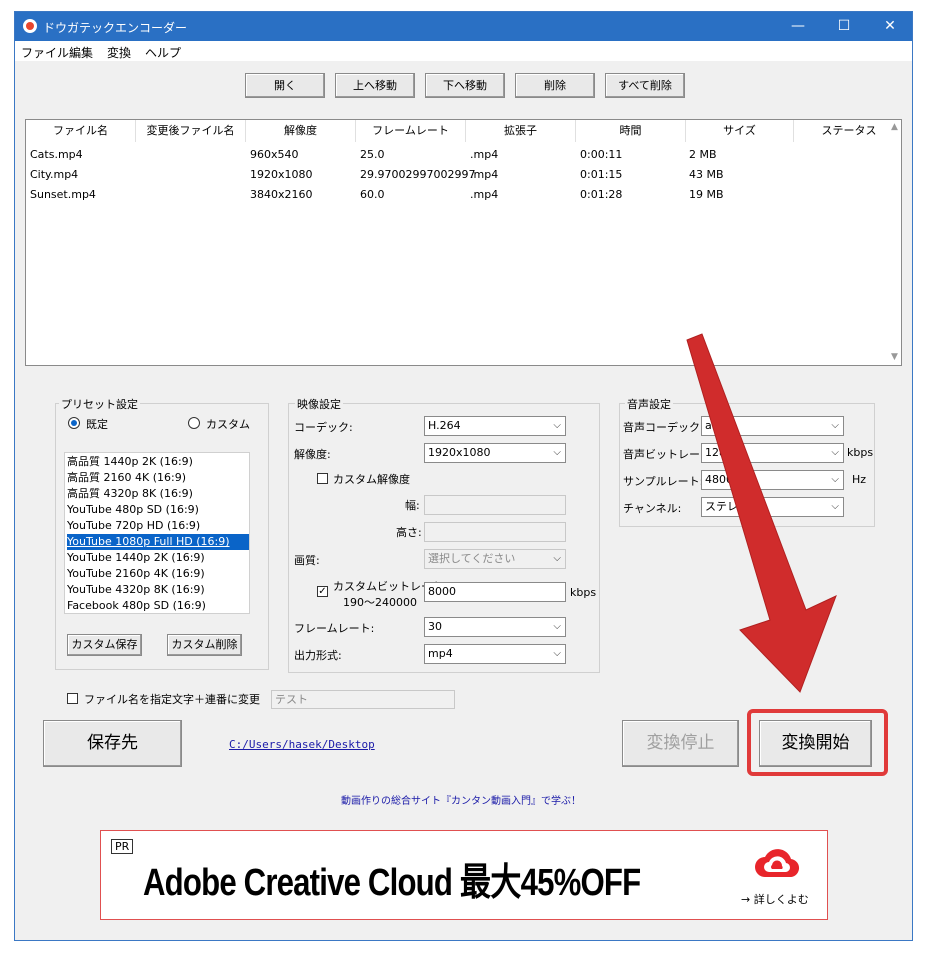 The width and height of the screenshot is (928, 956). Describe the element at coordinates (761, 513) in the screenshot. I see `annotation-arrow-icon` at that location.